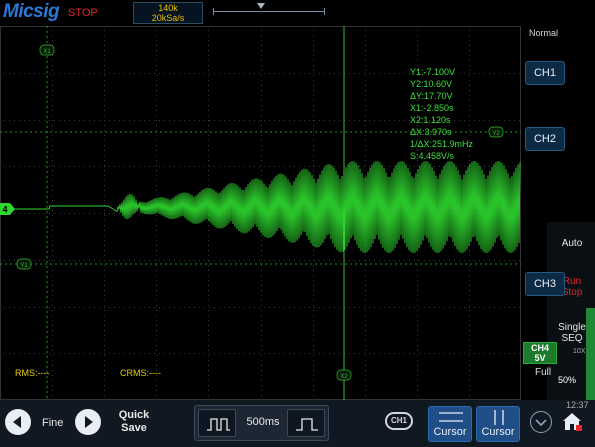 This screenshot has height=447, width=595. Describe the element at coordinates (450, 424) in the screenshot. I see `horizontal-cursor-button: Cursor` at that location.